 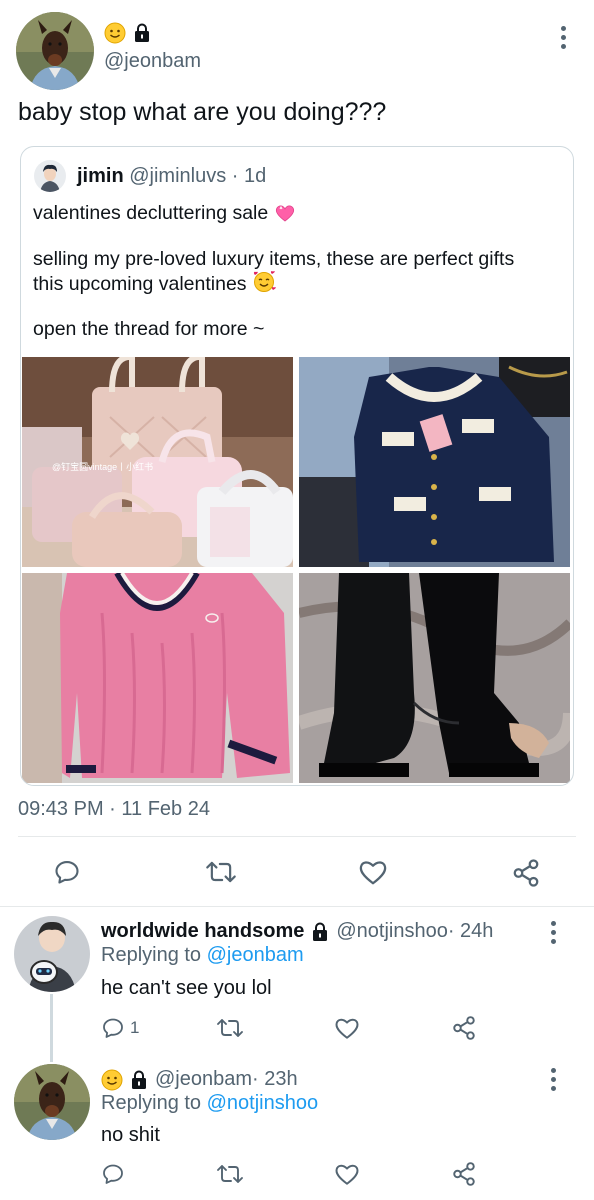 I want to click on quoted-text-line1: valentines decluttering sale, so click(x=164, y=215).